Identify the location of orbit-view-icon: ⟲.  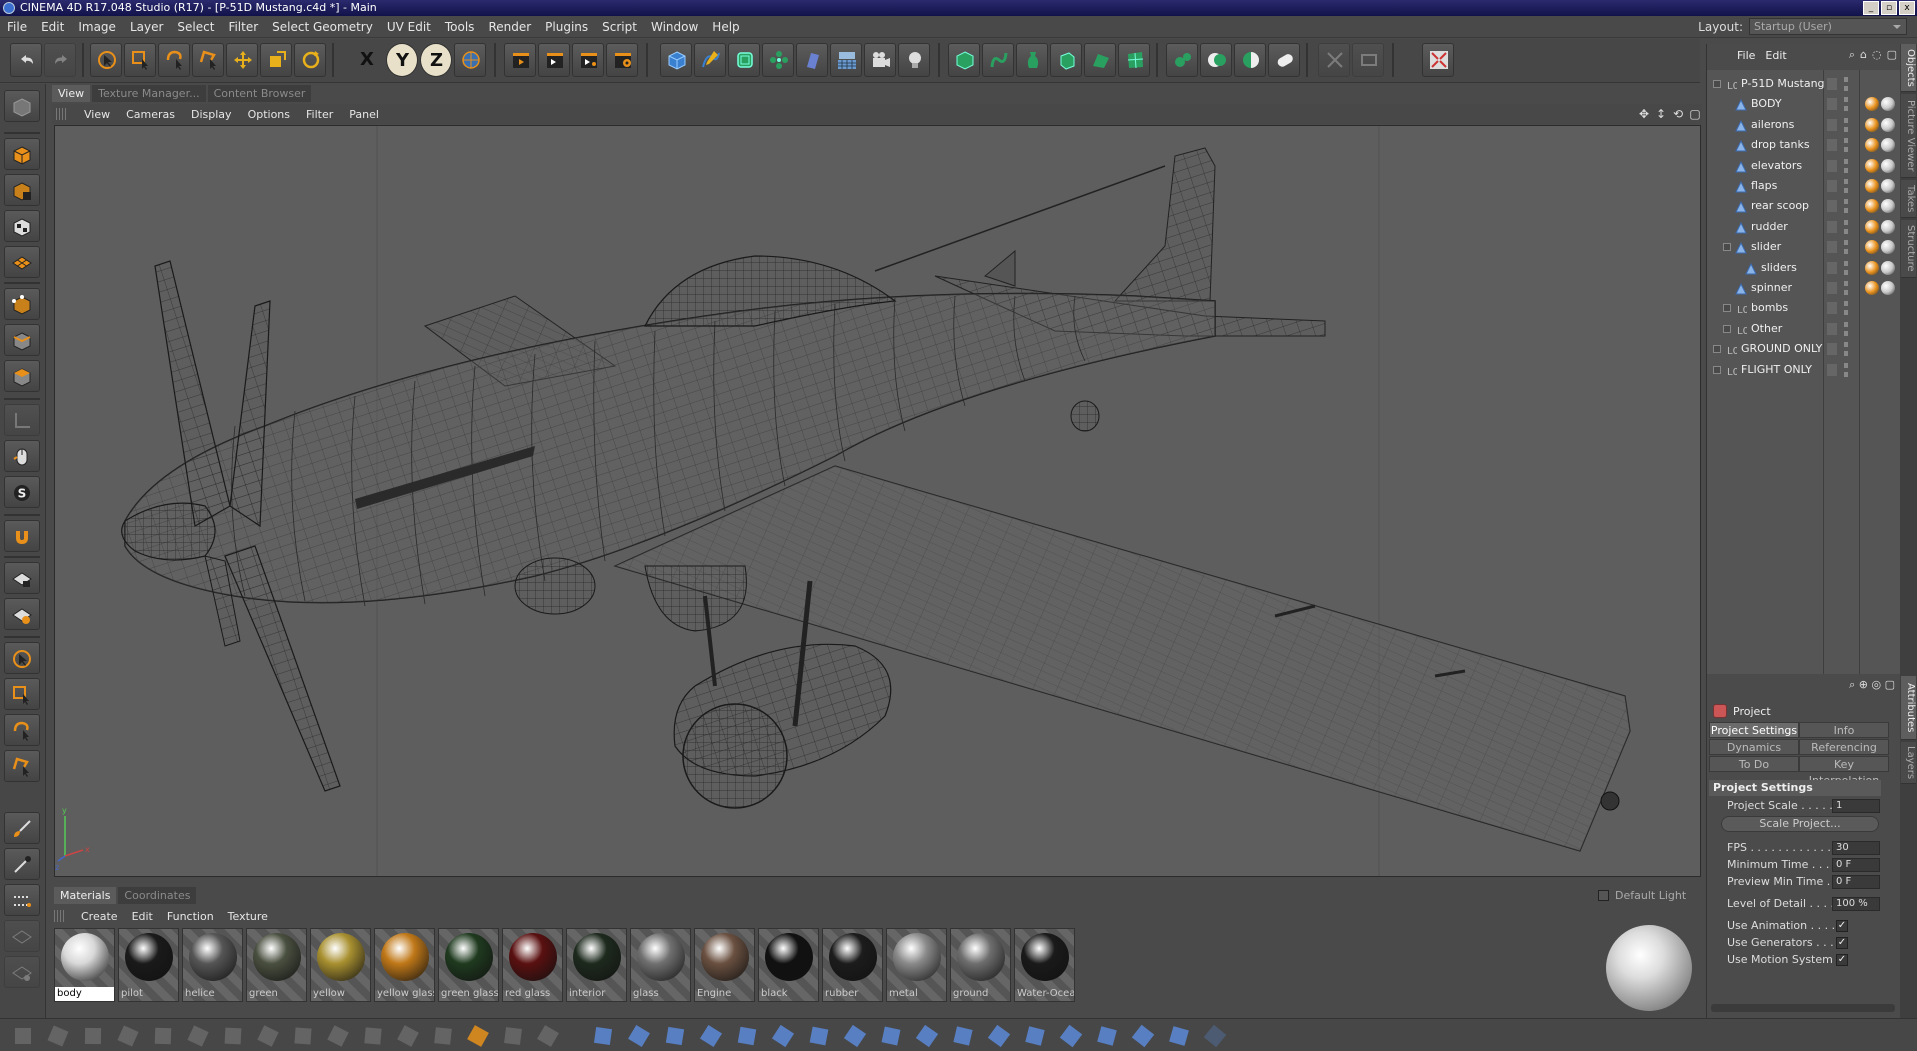
(1678, 114).